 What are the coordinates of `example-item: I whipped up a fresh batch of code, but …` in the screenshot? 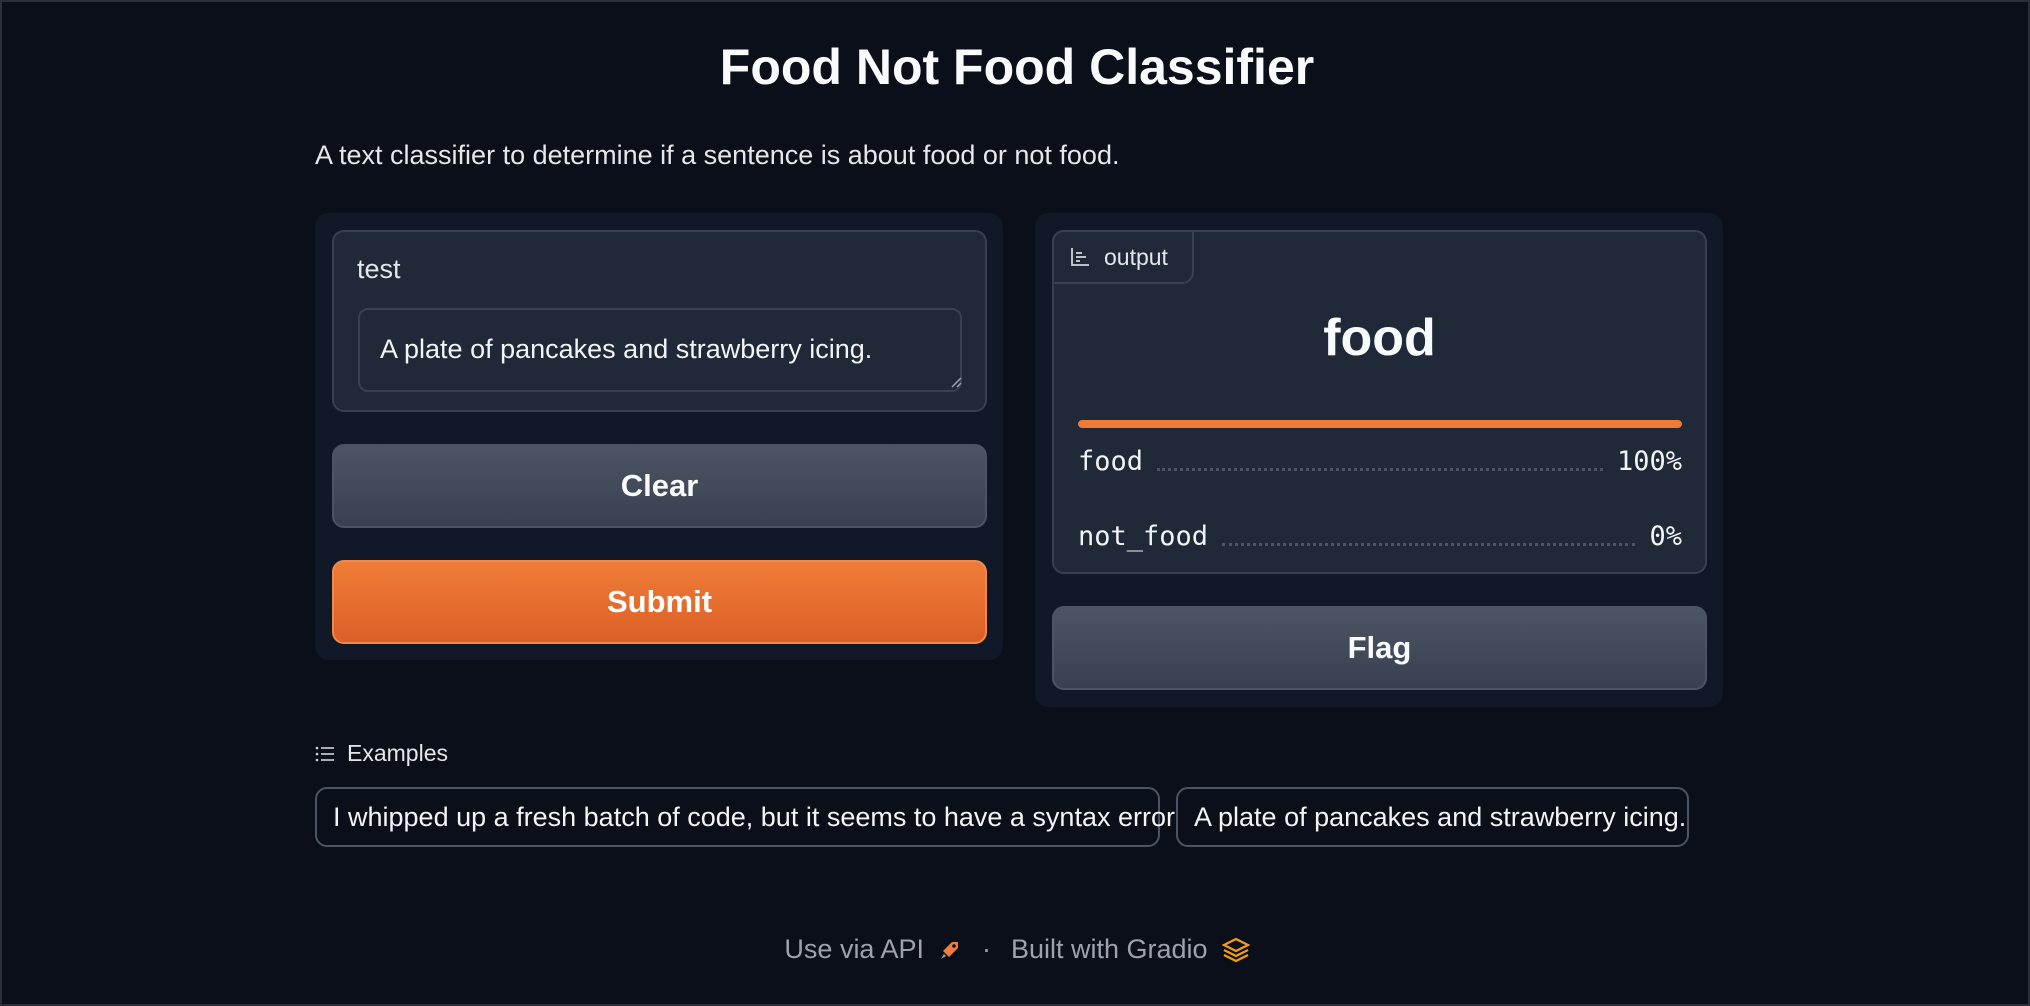 It's located at (745, 817).